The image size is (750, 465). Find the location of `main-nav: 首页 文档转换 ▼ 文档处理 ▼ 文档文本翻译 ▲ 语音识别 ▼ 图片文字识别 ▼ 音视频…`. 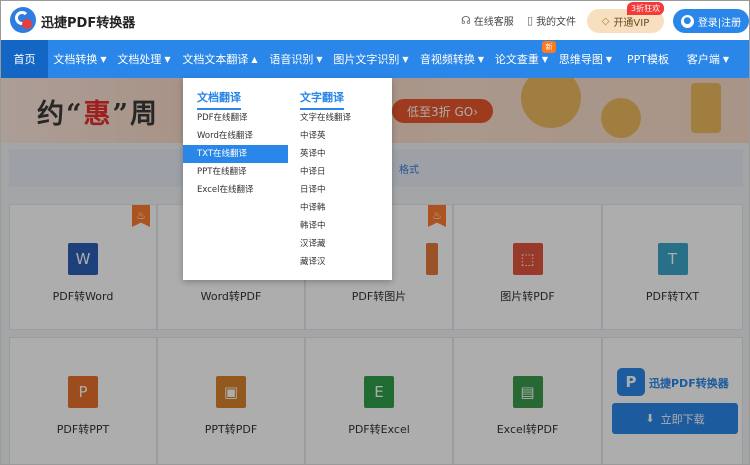

main-nav: 首页 文档转换 ▼ 文档处理 ▼ 文档文本翻译 ▲ 语音识别 ▼ 图片文字识别 ▼ 音视频… is located at coordinates (375, 59).